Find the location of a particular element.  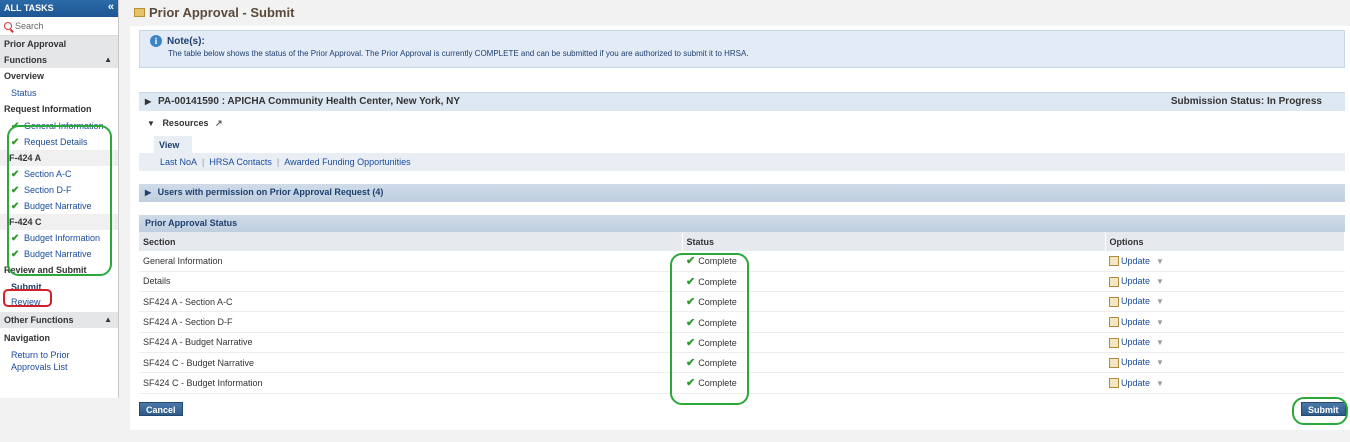

collapse-down-icon: ▼ is located at coordinates (151, 123).